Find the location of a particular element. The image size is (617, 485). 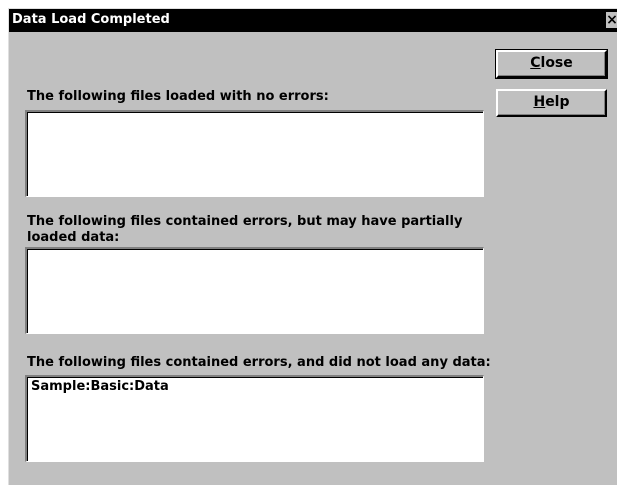

partial-errors-label-line2: loaded data: is located at coordinates (73, 237).